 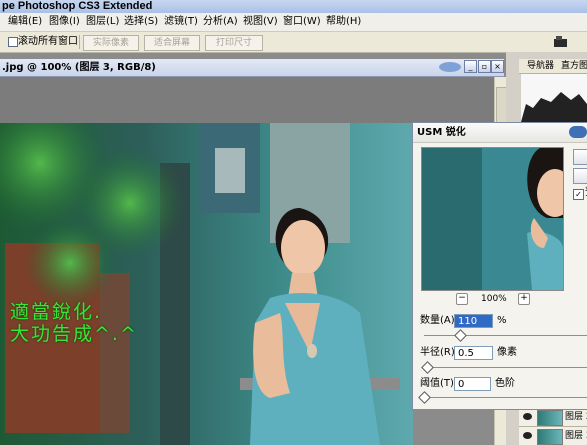 What do you see at coordinates (220, 22) in the screenshot?
I see `menu-analysis: 分析(A)` at bounding box center [220, 22].